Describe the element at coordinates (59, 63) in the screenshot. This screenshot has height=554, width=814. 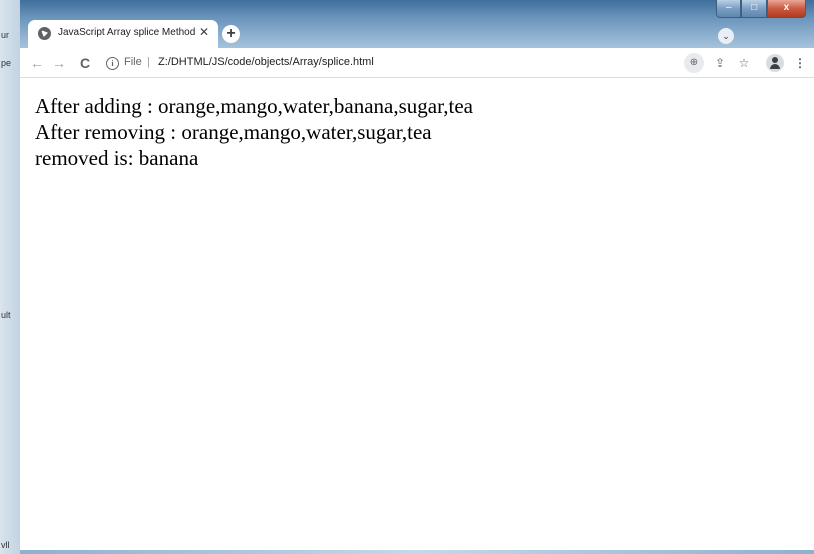
I see `forward-arrow-icon: →` at that location.